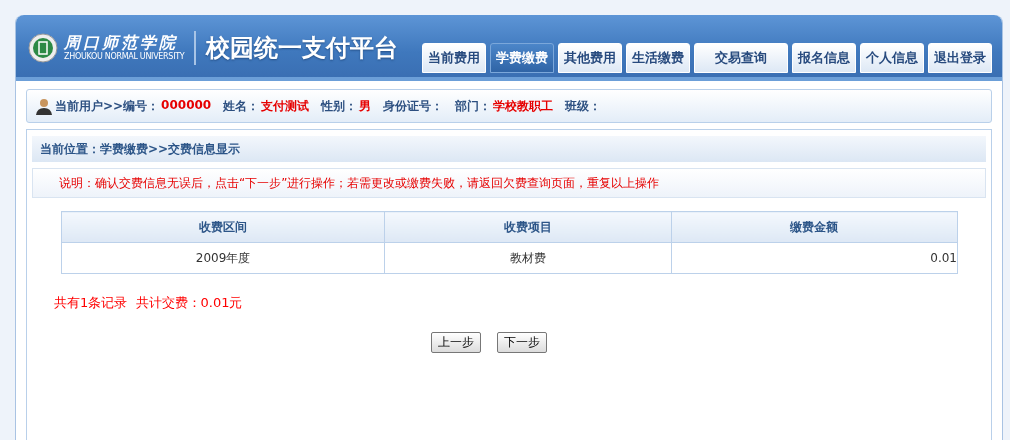 The image size is (1010, 440). I want to click on column-header: 缴费金额, so click(814, 227).